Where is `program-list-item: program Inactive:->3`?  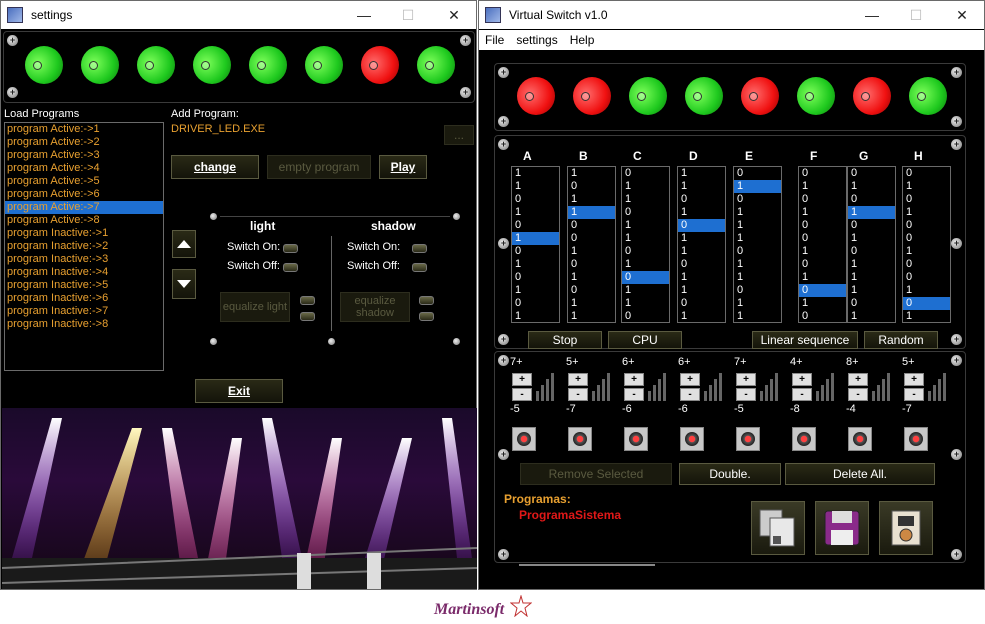
program-list-item: program Inactive:->3 is located at coordinates (84, 259).